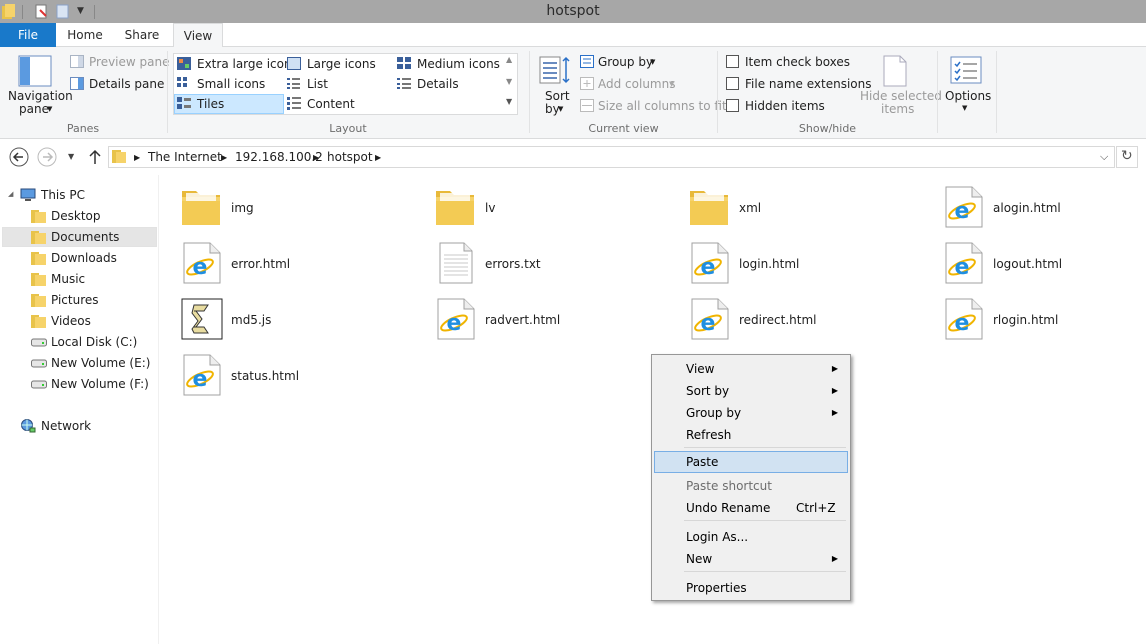  What do you see at coordinates (729, 486) in the screenshot?
I see `menu-item-label: Paste shortcut` at bounding box center [729, 486].